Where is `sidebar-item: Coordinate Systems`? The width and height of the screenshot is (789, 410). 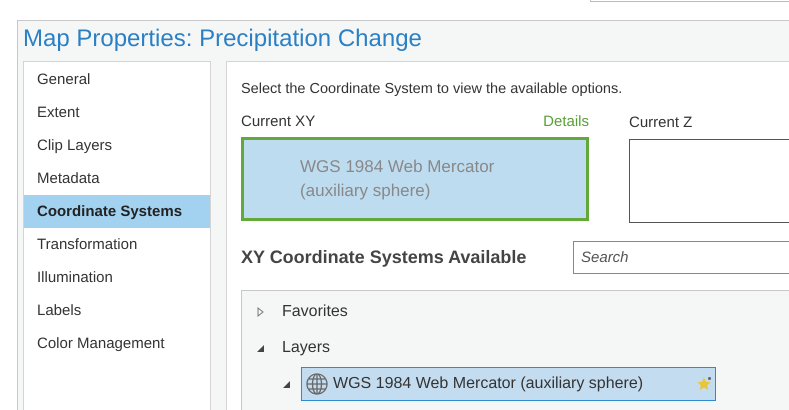 sidebar-item: Coordinate Systems is located at coordinates (117, 211).